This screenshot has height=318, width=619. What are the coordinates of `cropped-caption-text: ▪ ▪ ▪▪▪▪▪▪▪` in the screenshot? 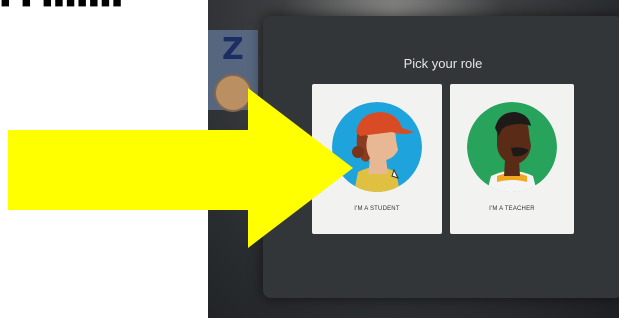 It's located at (62, 9).